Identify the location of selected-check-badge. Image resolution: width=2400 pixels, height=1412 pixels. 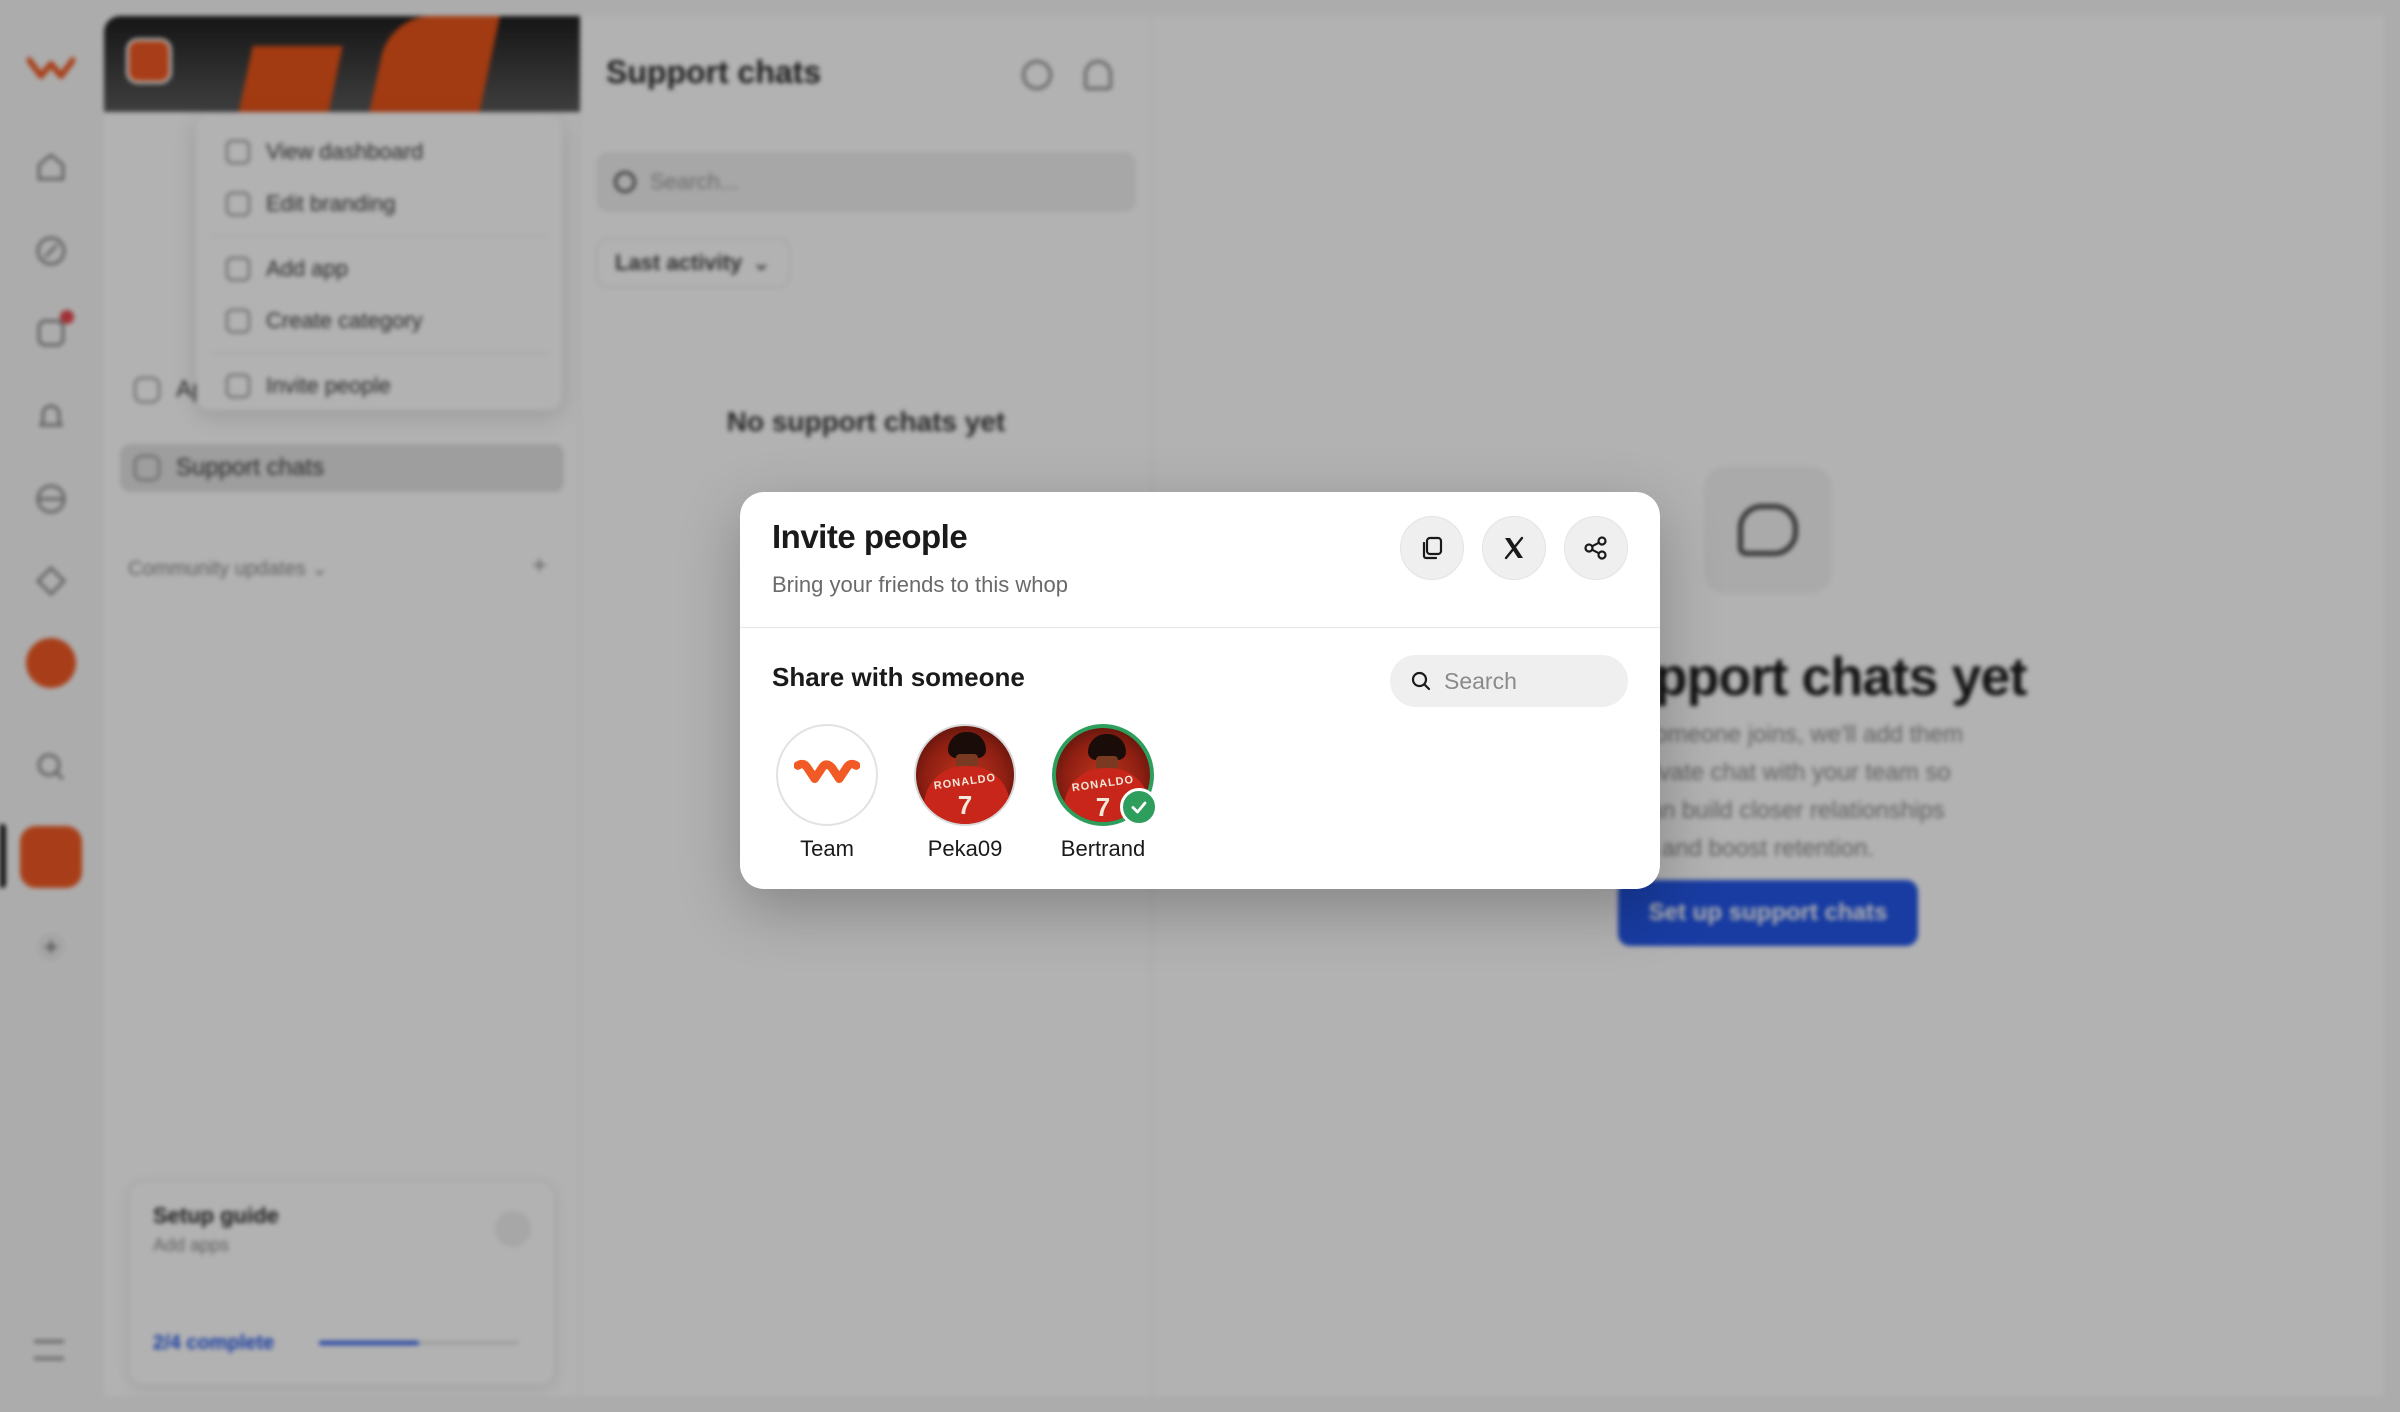
(1139, 807).